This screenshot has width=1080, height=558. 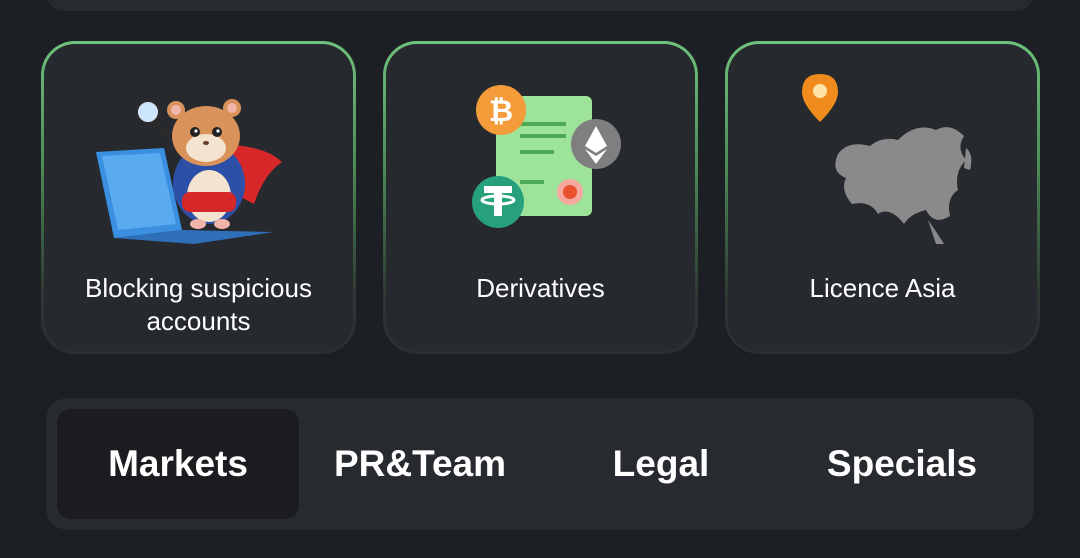 What do you see at coordinates (882, 288) in the screenshot?
I see `card-label: Licence Asia` at bounding box center [882, 288].